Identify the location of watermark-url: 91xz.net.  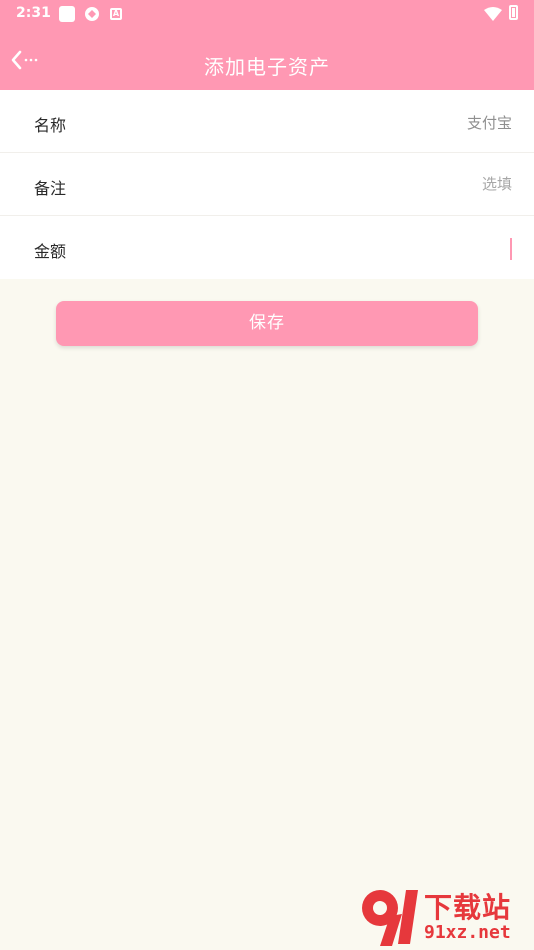
(467, 932).